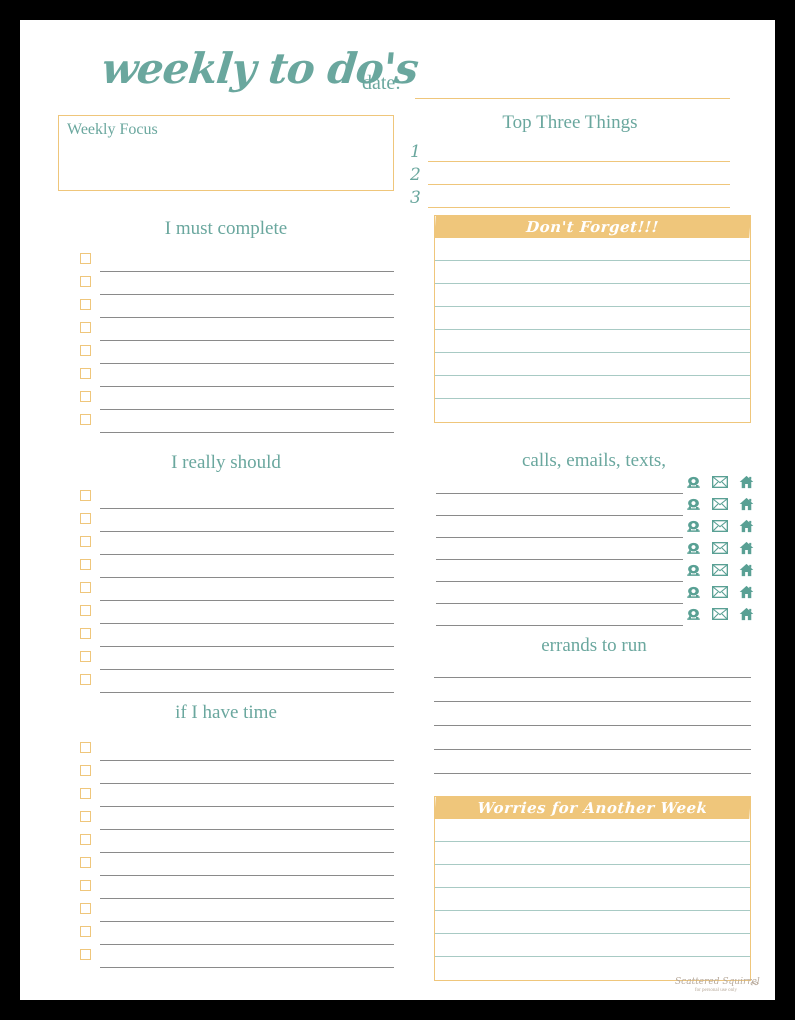 This screenshot has width=795, height=1020. I want to click on weekly-focus-box: Weekly Focus, so click(226, 153).